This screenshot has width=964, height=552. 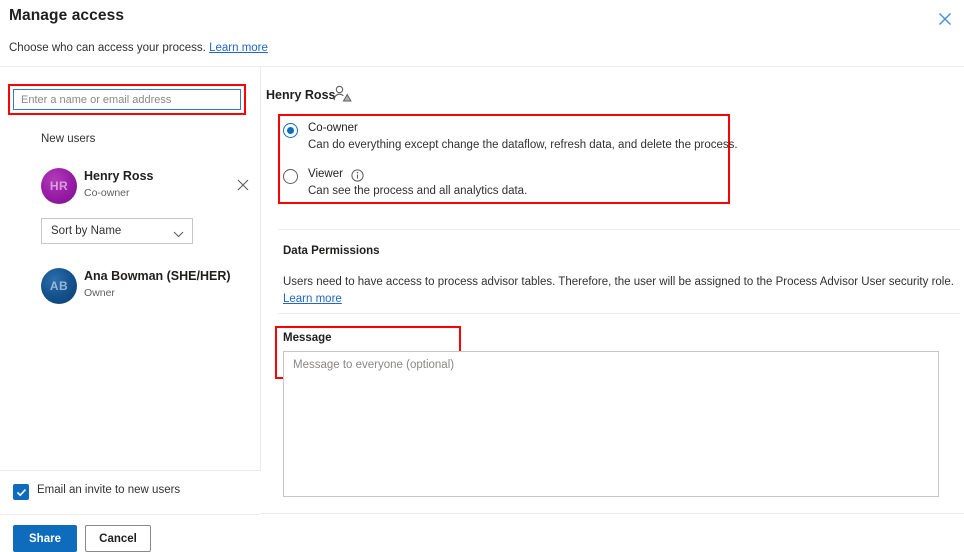 I want to click on list-item: AB Ana Bowman (SHE/HER) Owner, so click(x=130, y=286).